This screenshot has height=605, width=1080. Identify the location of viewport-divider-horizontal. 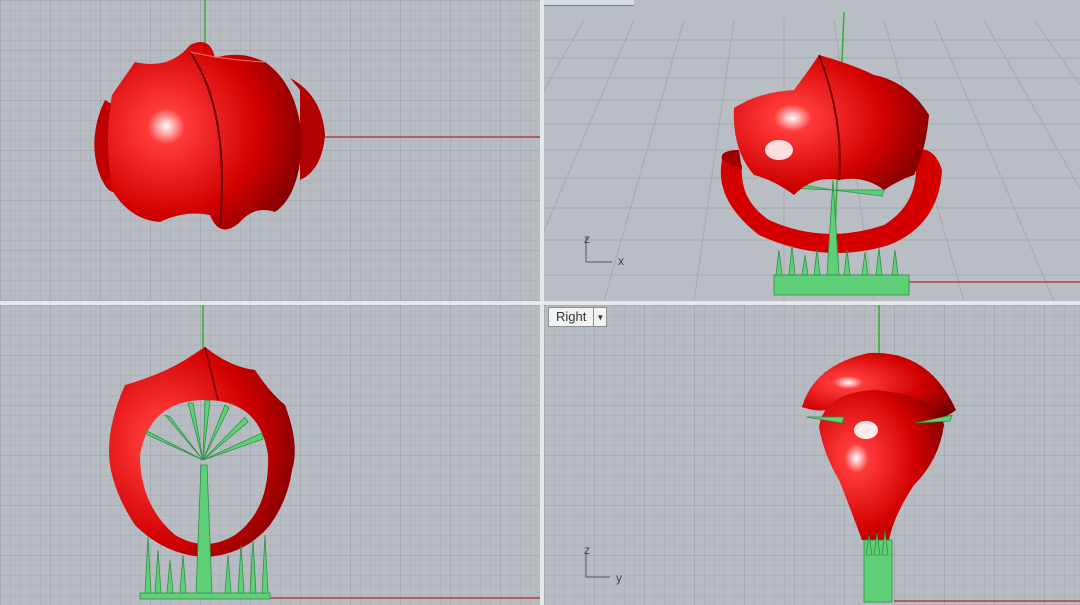
(540, 303).